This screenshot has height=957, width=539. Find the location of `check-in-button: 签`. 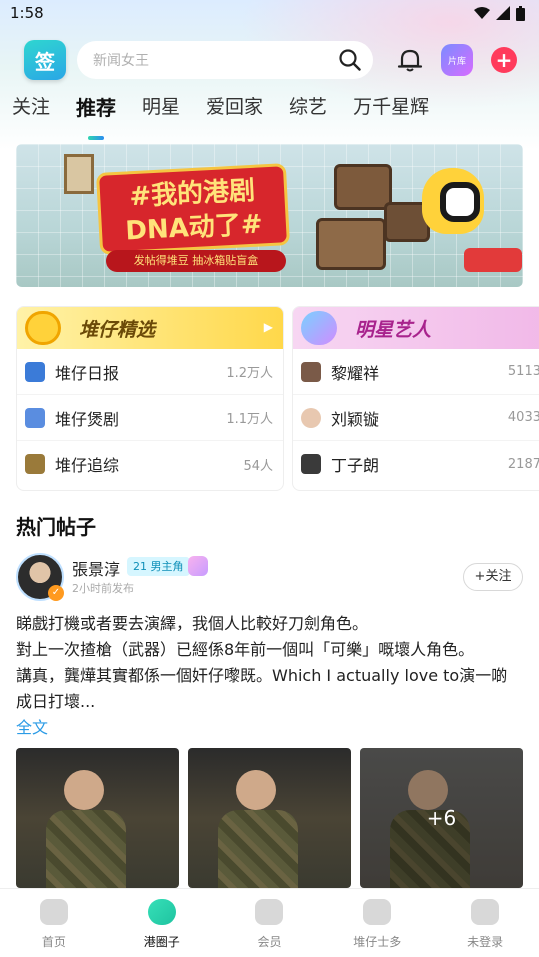

check-in-button: 签 is located at coordinates (45, 60).